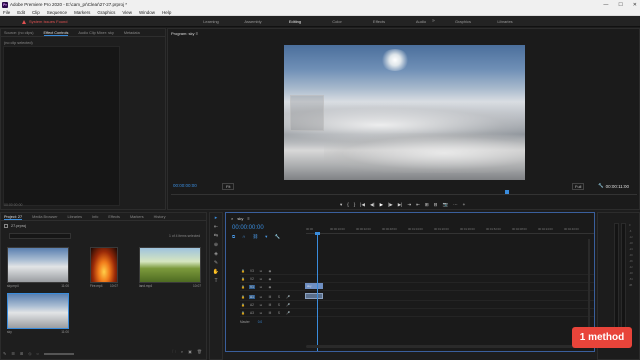 The width and height of the screenshot is (640, 360). I want to click on pen-tool-icon: ✎, so click(216, 263).